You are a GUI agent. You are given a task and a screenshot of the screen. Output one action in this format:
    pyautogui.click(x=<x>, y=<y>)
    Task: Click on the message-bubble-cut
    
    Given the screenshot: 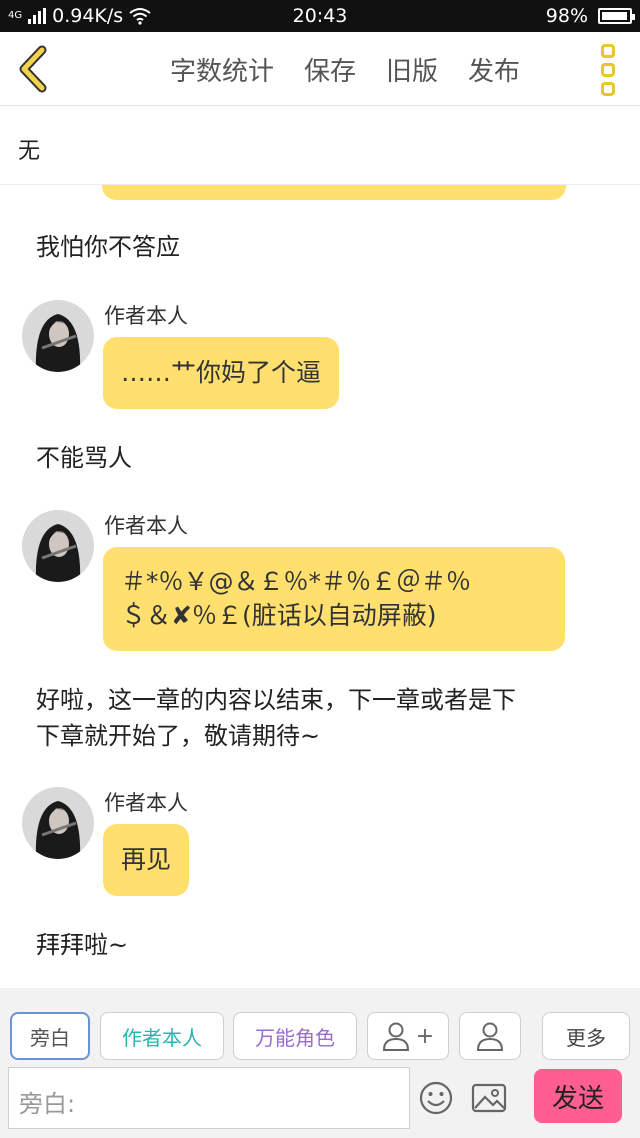 What is the action you would take?
    pyautogui.click(x=334, y=192)
    